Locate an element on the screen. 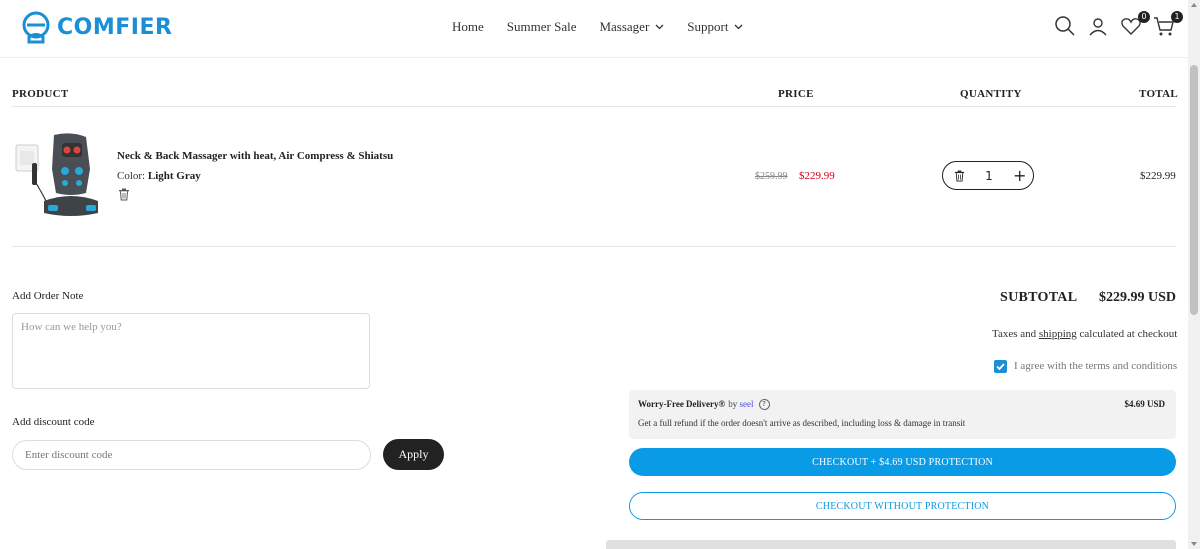  nav-summer-sale-label: Summer Sale is located at coordinates (541, 26).